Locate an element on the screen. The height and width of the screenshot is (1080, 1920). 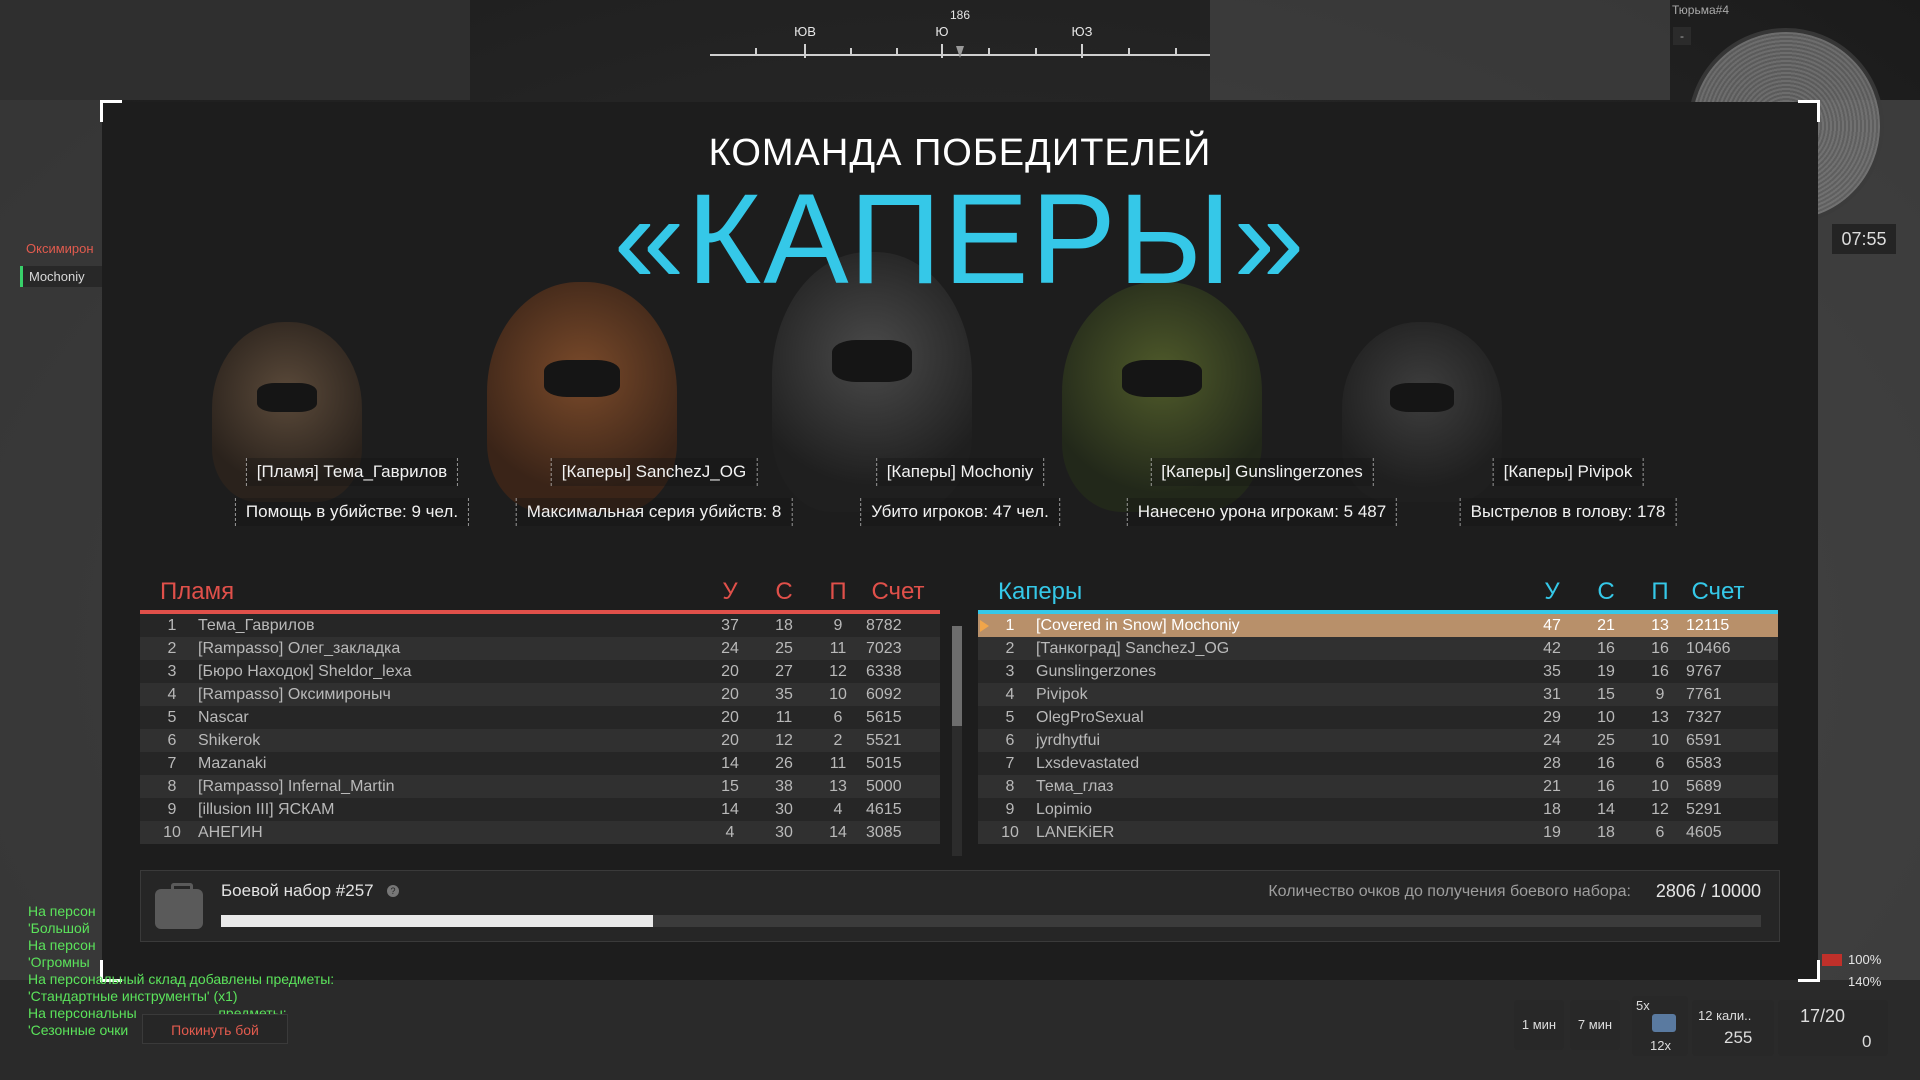
player-score: 5689 is located at coordinates (1704, 786).